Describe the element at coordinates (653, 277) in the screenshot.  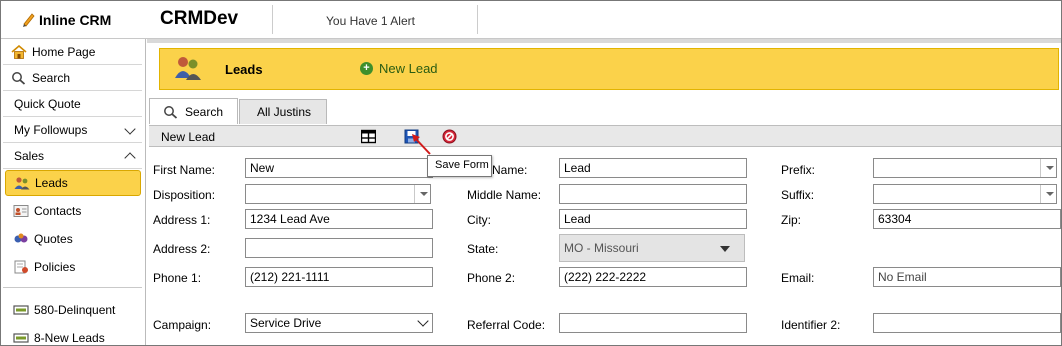
I see `phone2-field: (222) 222-2222` at that location.